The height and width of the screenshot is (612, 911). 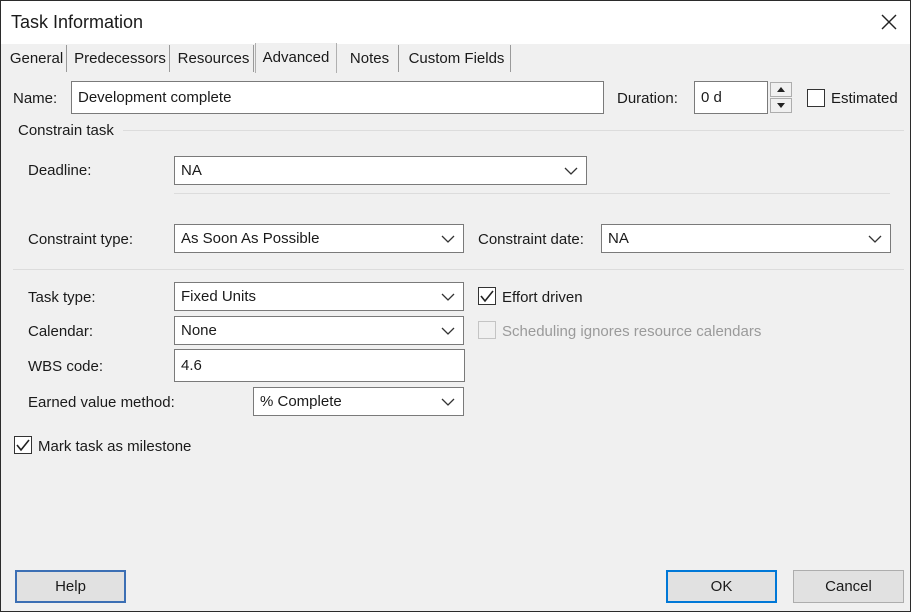 What do you see at coordinates (370, 58) in the screenshot?
I see `tab-notes: Notes` at bounding box center [370, 58].